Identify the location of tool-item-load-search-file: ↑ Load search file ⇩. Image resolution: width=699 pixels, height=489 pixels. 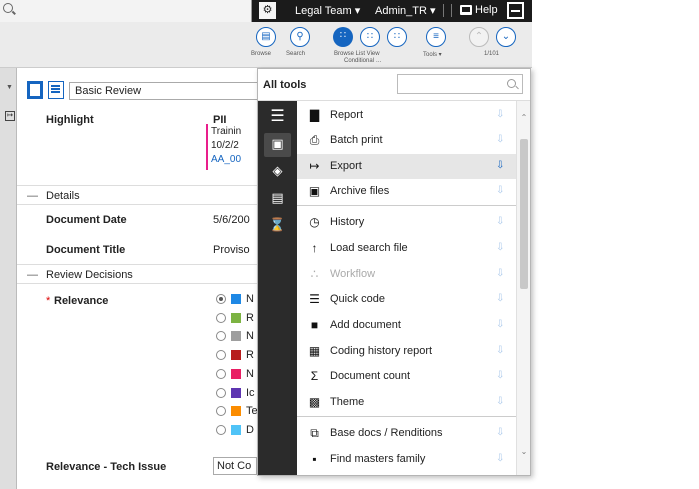
(406, 248).